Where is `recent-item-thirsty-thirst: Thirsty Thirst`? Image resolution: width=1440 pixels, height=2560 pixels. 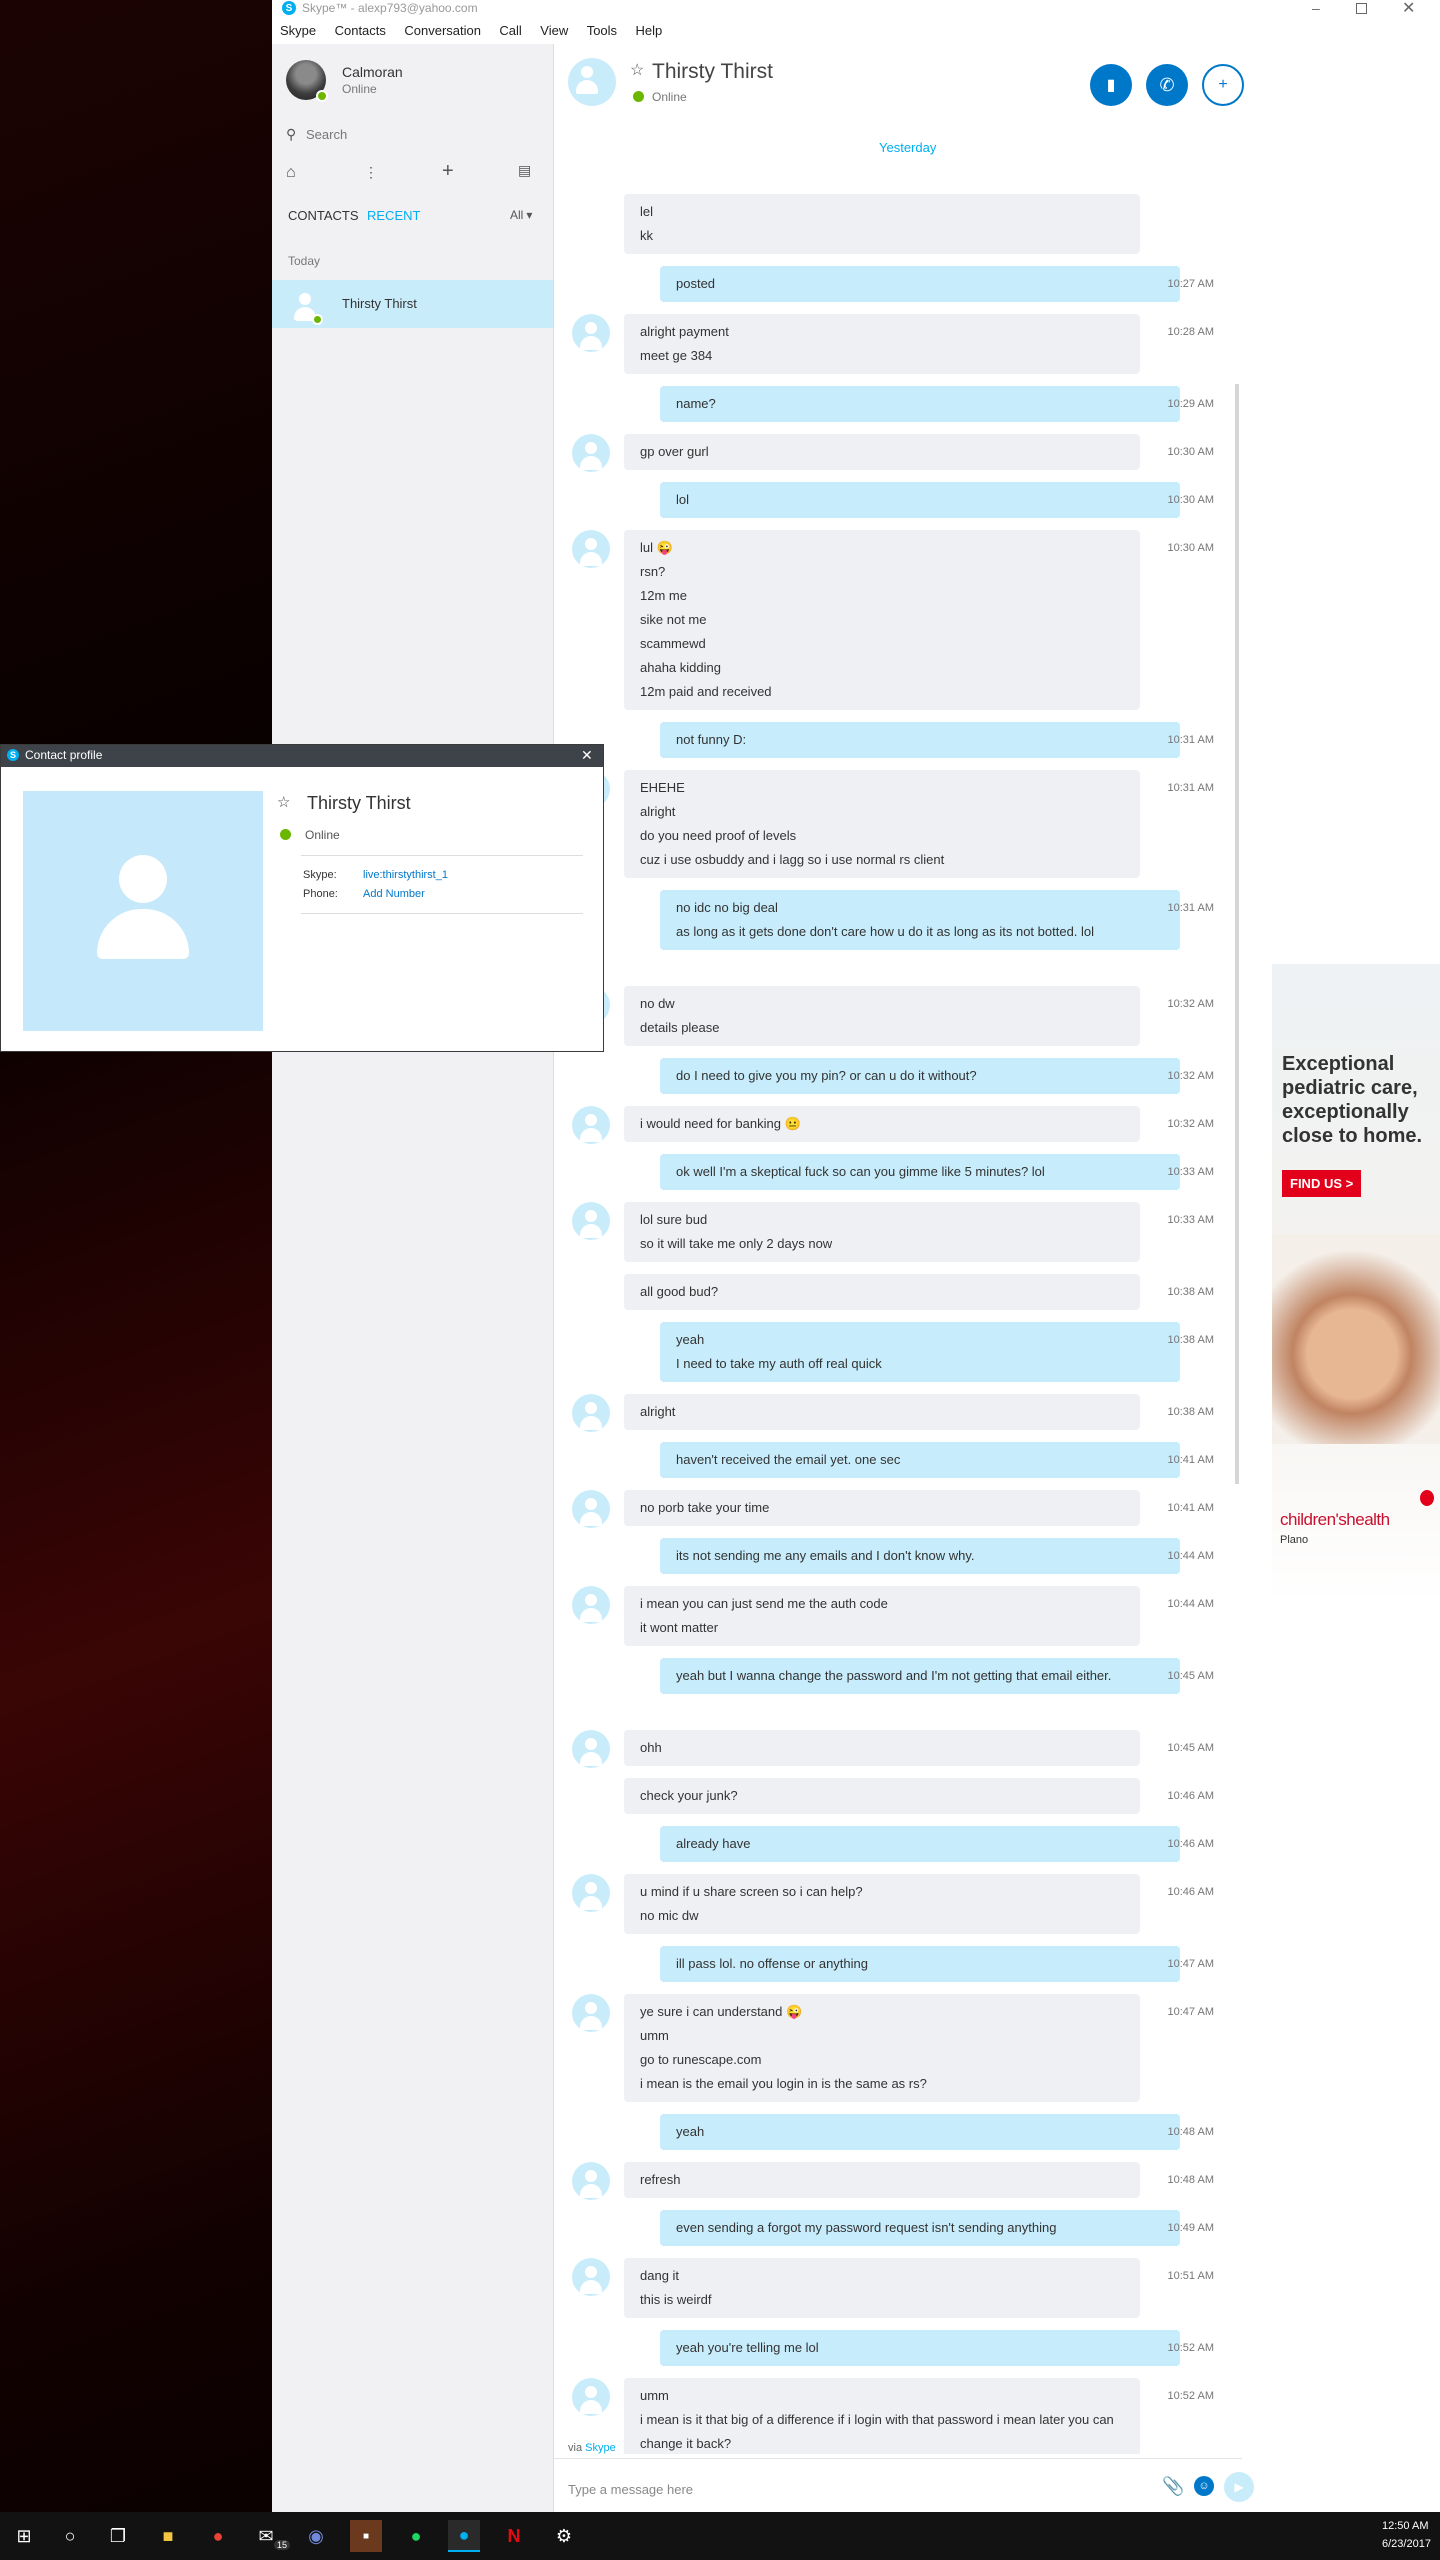
recent-item-thirsty-thirst: Thirsty Thirst is located at coordinates (412, 304).